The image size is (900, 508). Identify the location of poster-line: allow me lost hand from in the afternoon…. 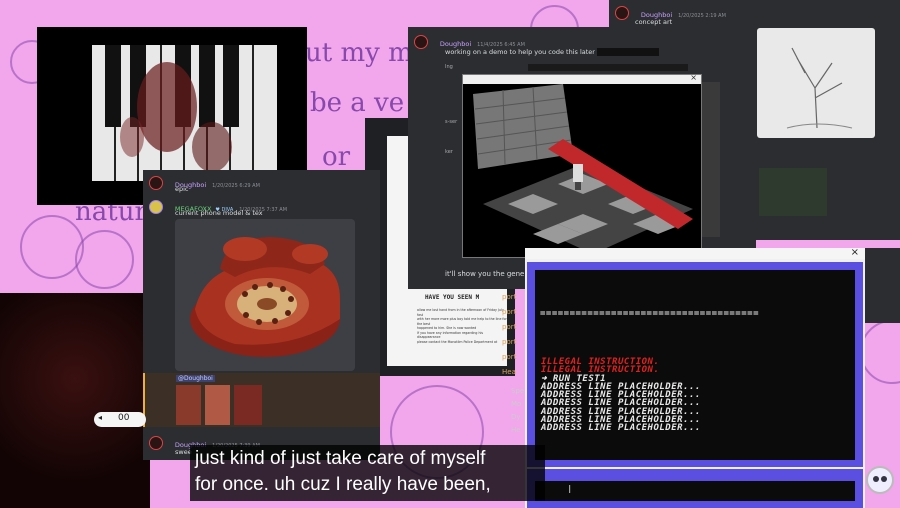
(460, 312).